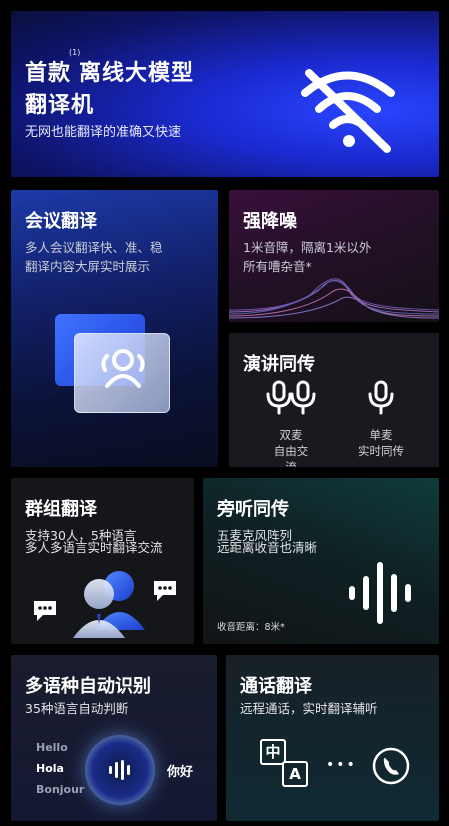  Describe the element at coordinates (276, 686) in the screenshot. I see `call-title: 通话翻译` at that location.